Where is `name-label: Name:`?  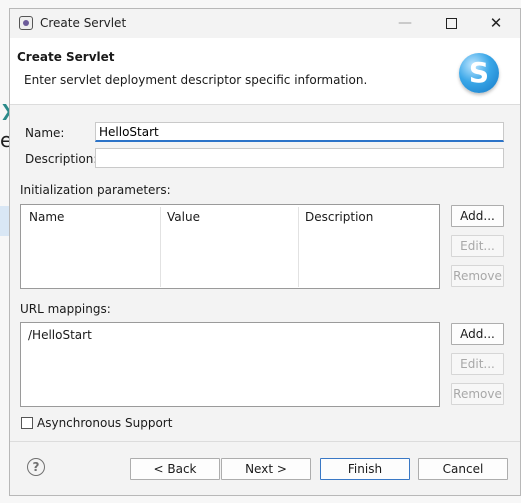 name-label: Name: is located at coordinates (45, 133).